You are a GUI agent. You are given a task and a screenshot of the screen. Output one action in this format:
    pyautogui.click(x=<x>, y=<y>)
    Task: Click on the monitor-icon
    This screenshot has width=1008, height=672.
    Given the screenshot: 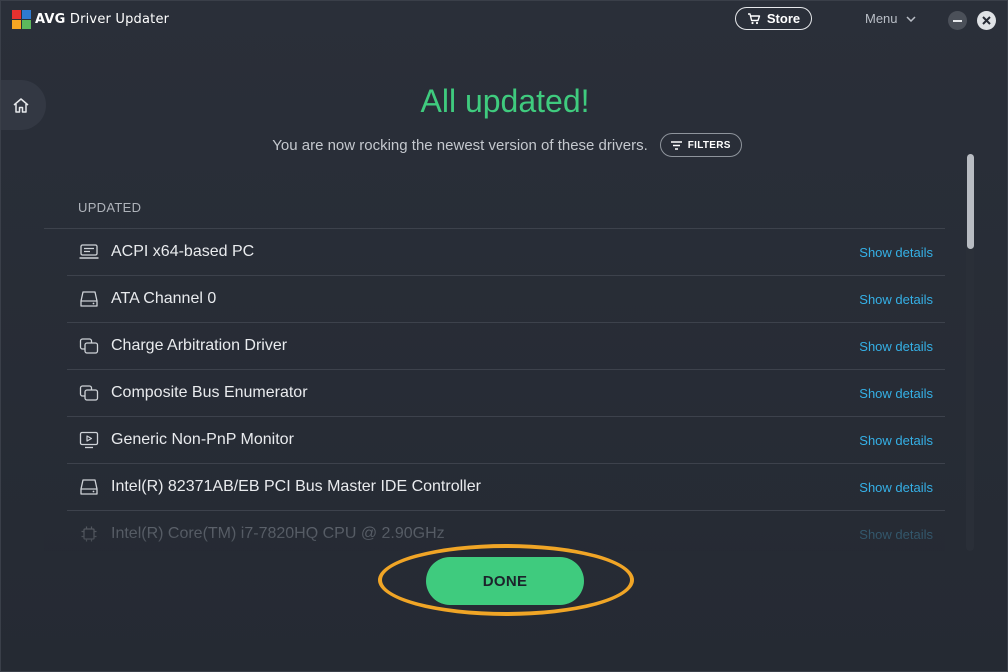 What is the action you would take?
    pyautogui.click(x=89, y=440)
    